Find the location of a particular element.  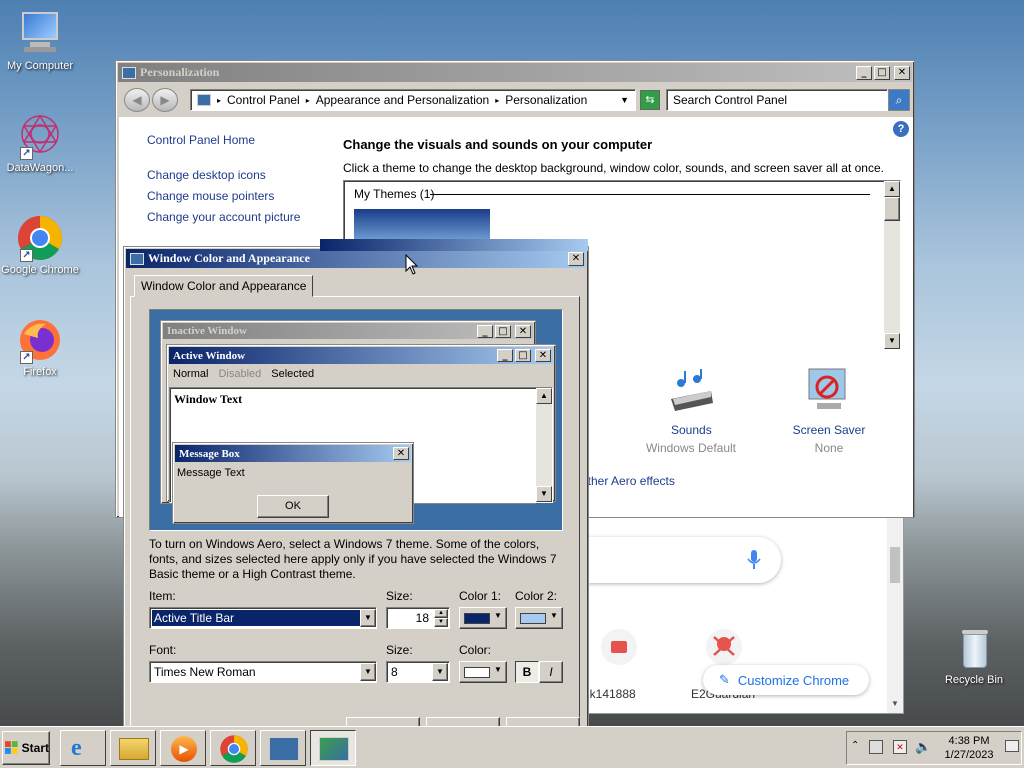

spin-down-icon: ▼ is located at coordinates (441, 622).